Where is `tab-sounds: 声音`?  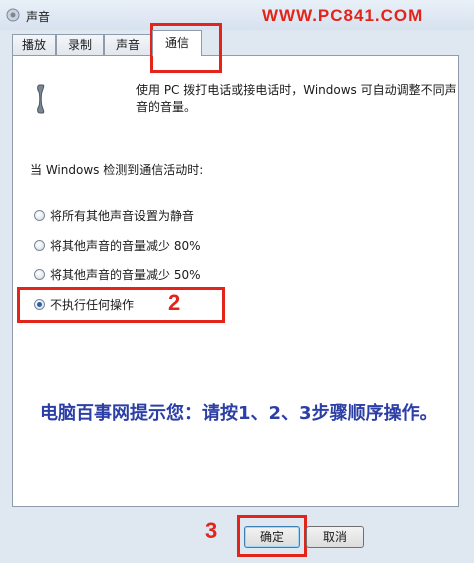
tab-sounds: 声音 is located at coordinates (128, 44).